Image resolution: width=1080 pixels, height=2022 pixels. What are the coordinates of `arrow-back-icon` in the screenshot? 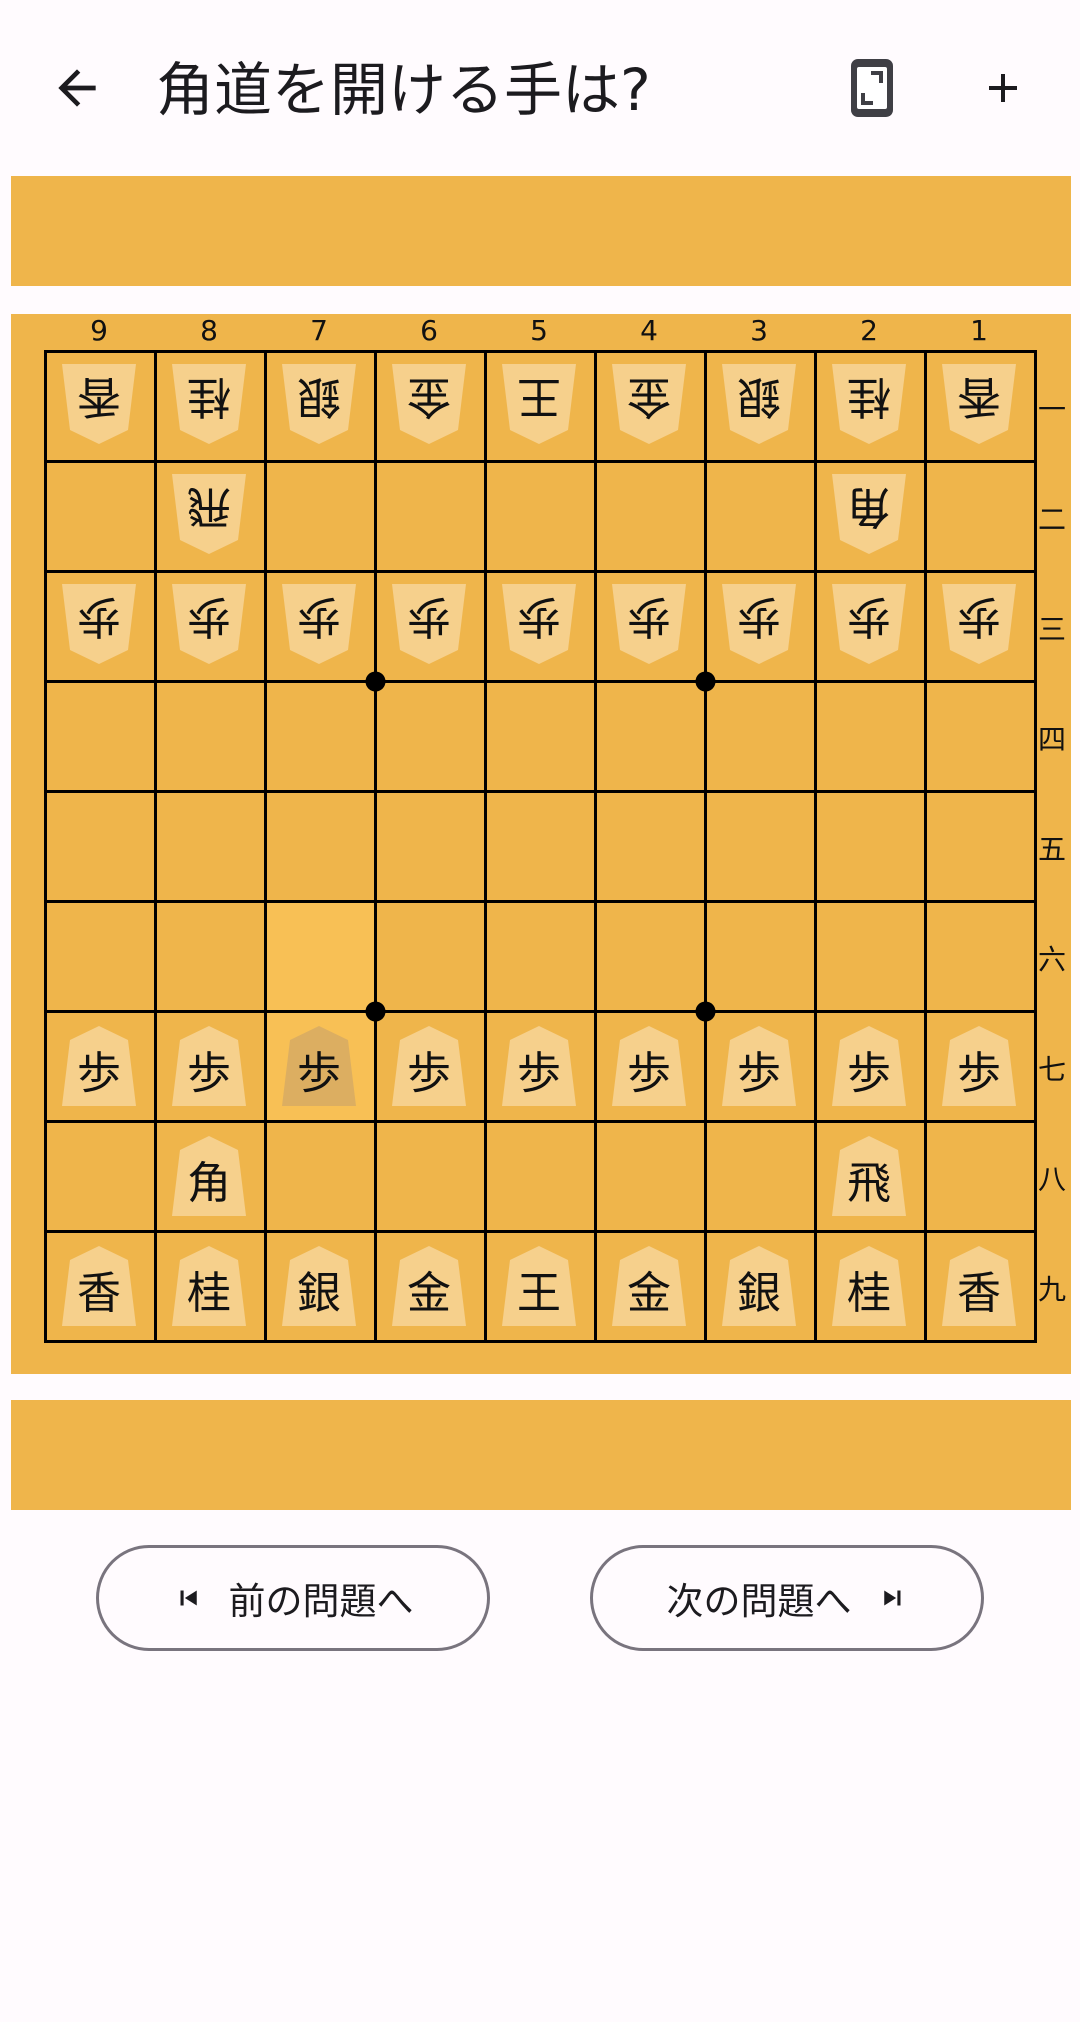 It's located at (77, 88).